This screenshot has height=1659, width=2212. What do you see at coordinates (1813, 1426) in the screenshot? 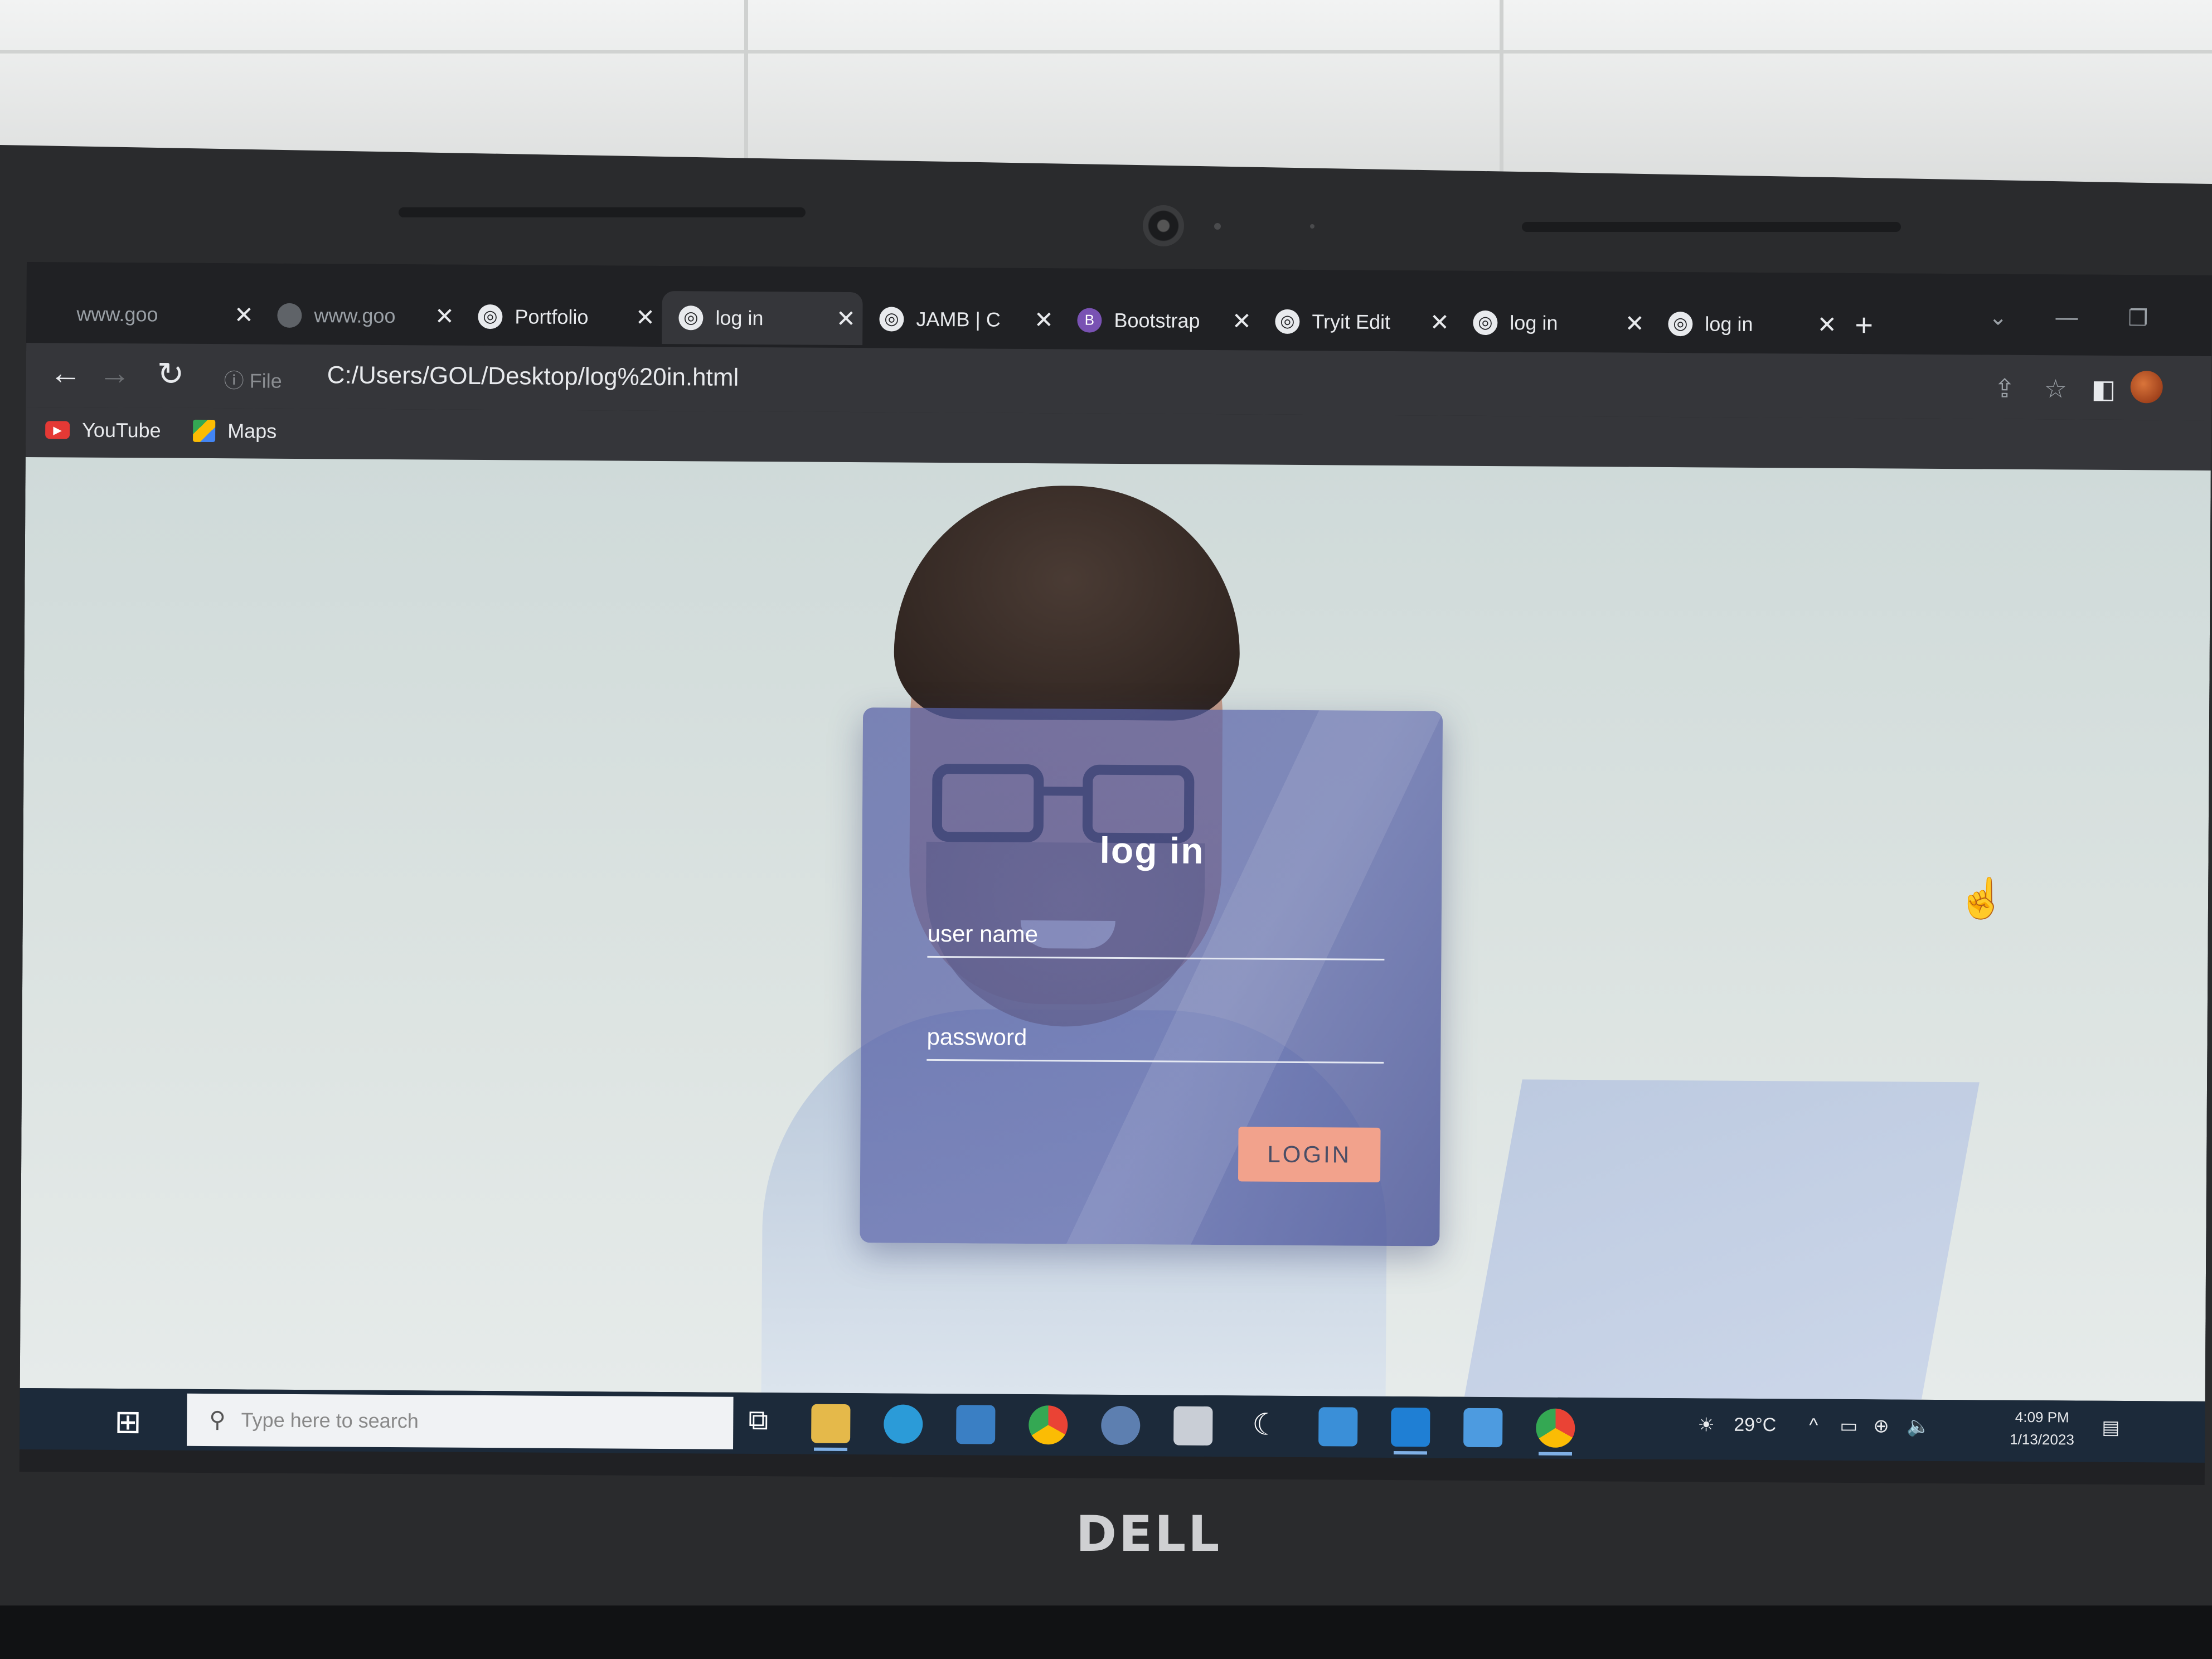
I see `chevron-up-icon: ^` at bounding box center [1813, 1426].